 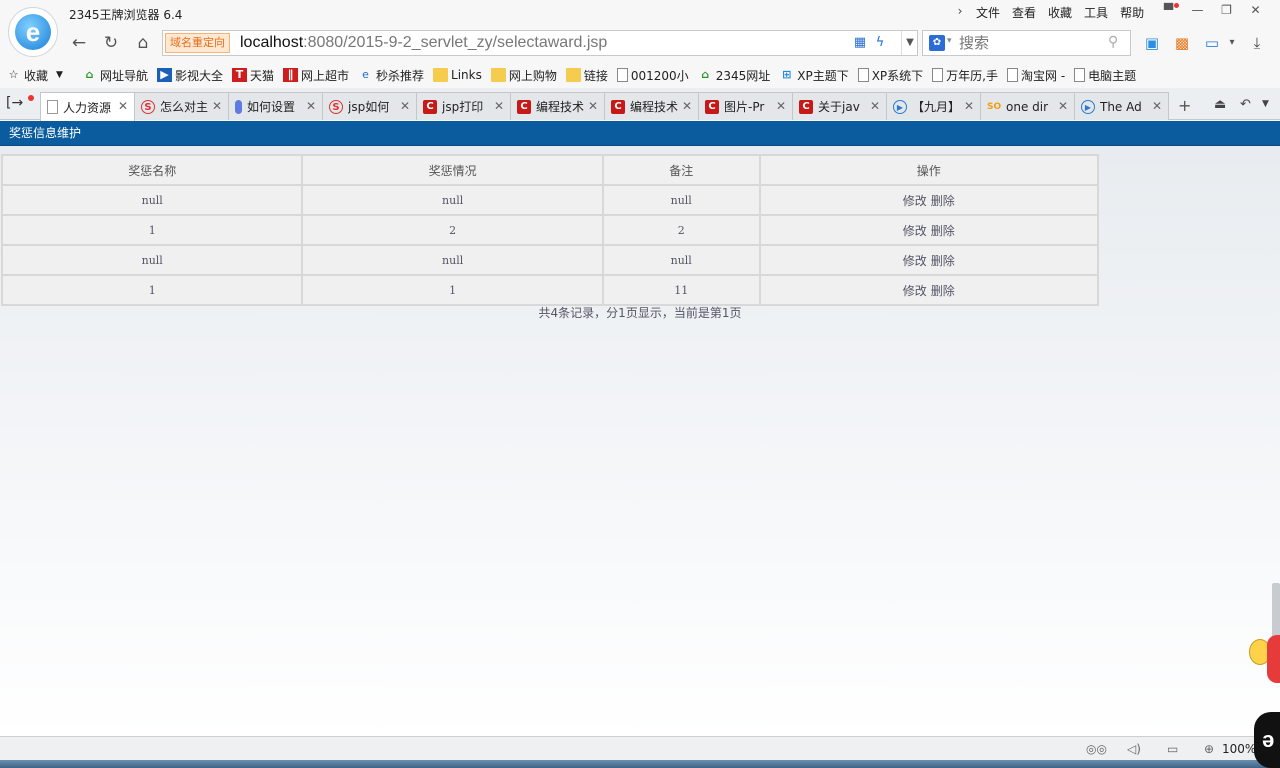 I want to click on menu-favorites: 收藏, so click(x=1060, y=12).